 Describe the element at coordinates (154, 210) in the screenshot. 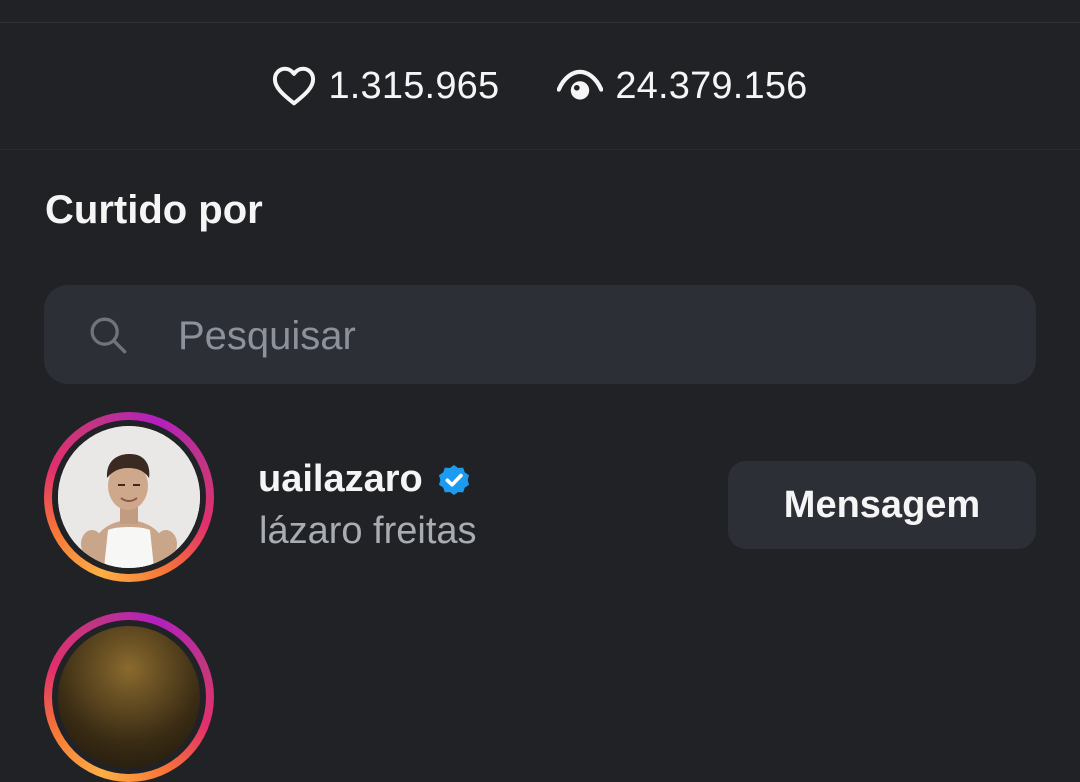

I see `liked-by-title: Curtido por` at that location.